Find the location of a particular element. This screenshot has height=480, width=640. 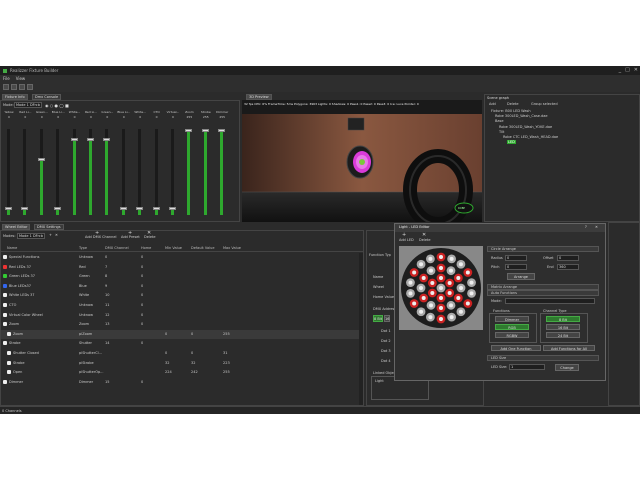

col-name: Name is located at coordinates (12, 248).